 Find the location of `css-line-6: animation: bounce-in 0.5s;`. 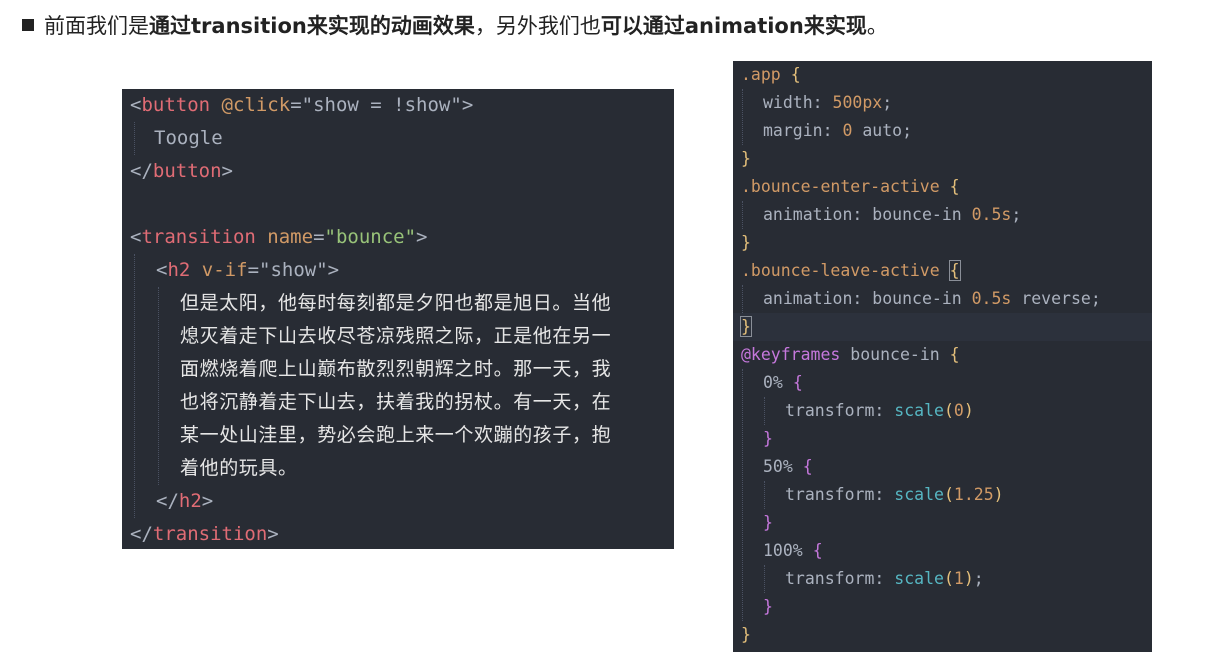

css-line-6: animation: bounce-in 0.5s; is located at coordinates (892, 214).